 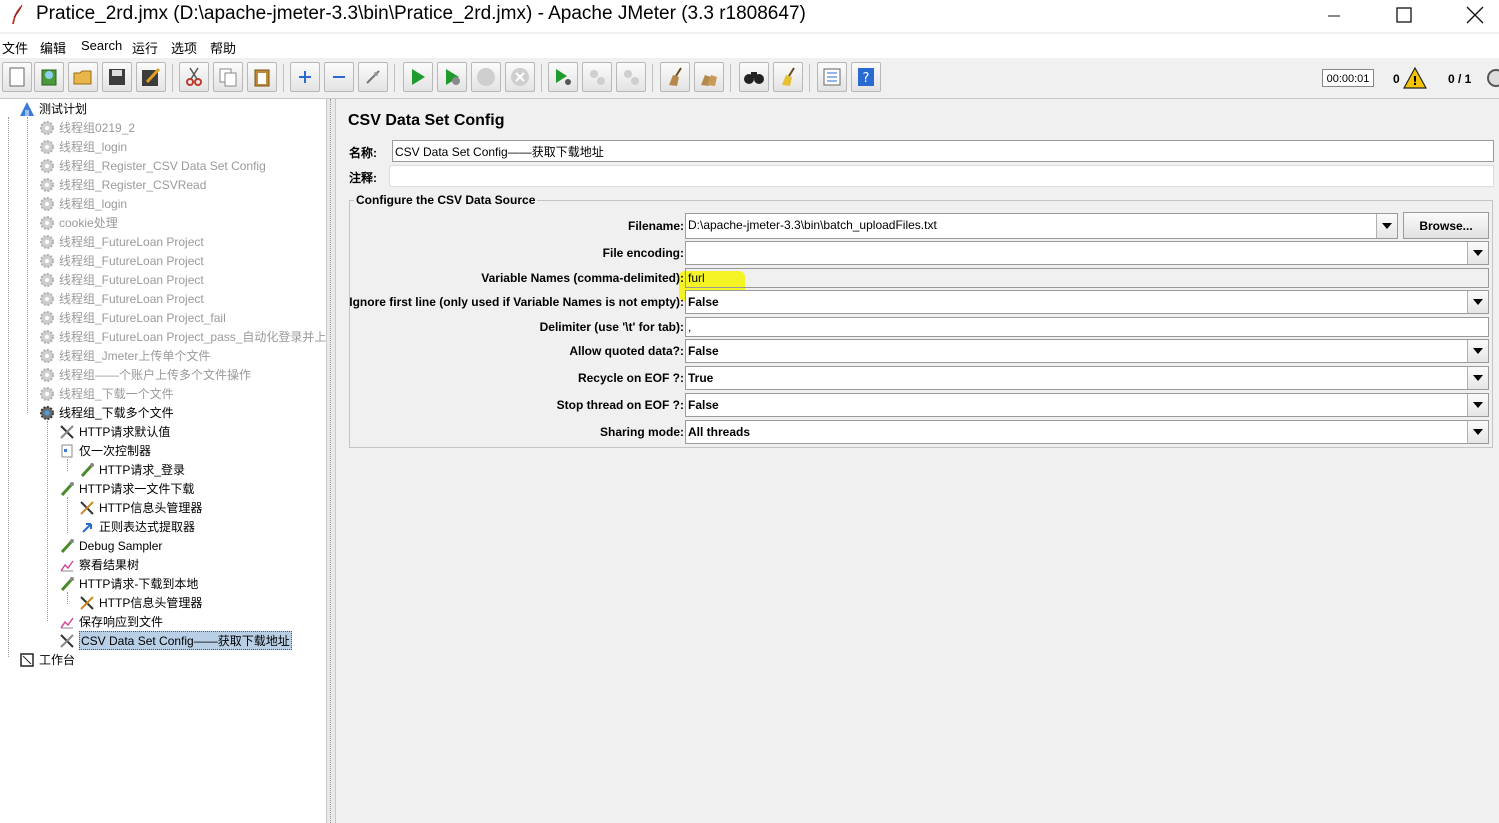 What do you see at coordinates (1477, 378) in the screenshot?
I see `recycle-eof-dropdown-arrow` at bounding box center [1477, 378].